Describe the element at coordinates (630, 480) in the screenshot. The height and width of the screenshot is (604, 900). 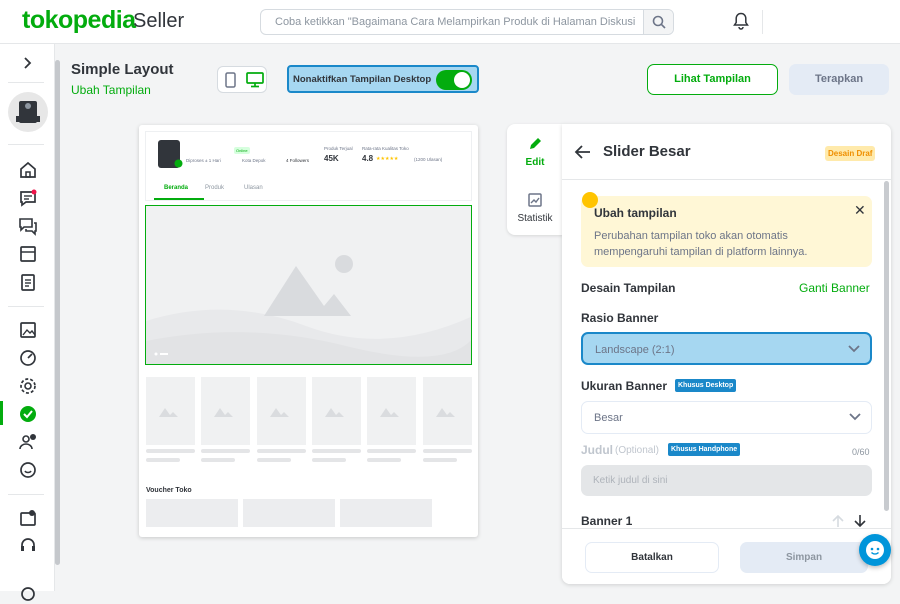
I see `heading-input-placeholder: Ketik judul di sini` at that location.